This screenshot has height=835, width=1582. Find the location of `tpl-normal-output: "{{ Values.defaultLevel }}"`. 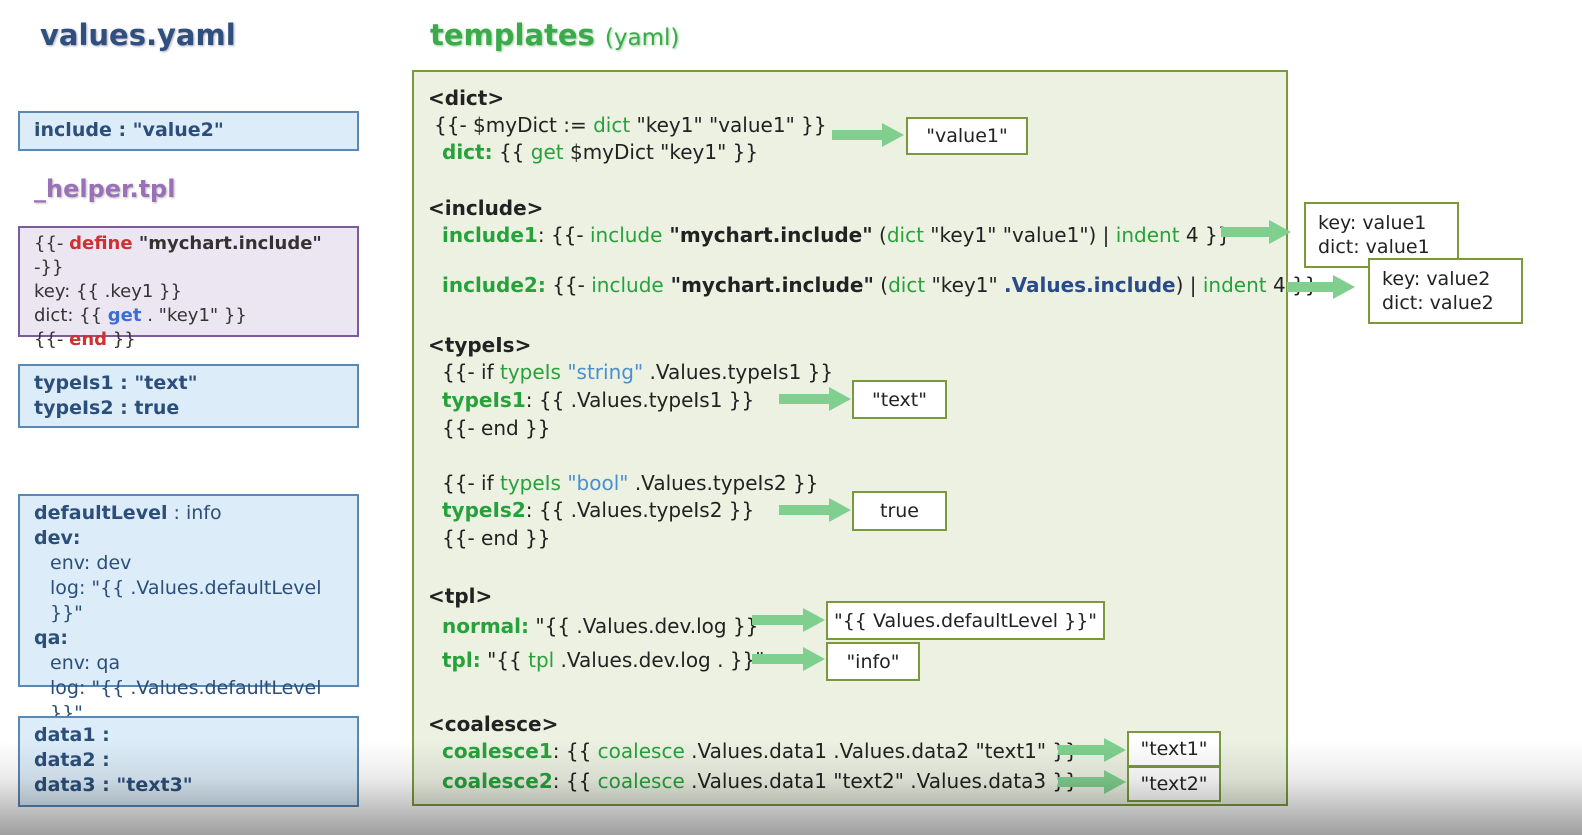

tpl-normal-output: "{{ Values.defaultLevel }}" is located at coordinates (965, 620).